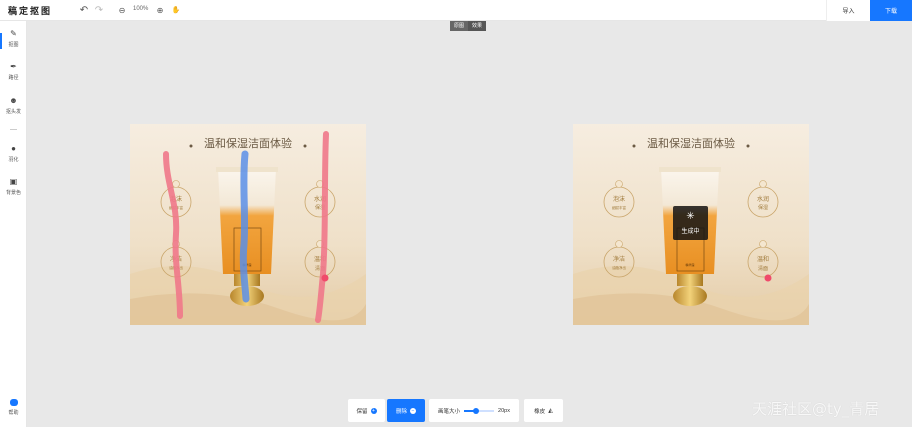  I want to click on remove-stroke, so click(244, 226).